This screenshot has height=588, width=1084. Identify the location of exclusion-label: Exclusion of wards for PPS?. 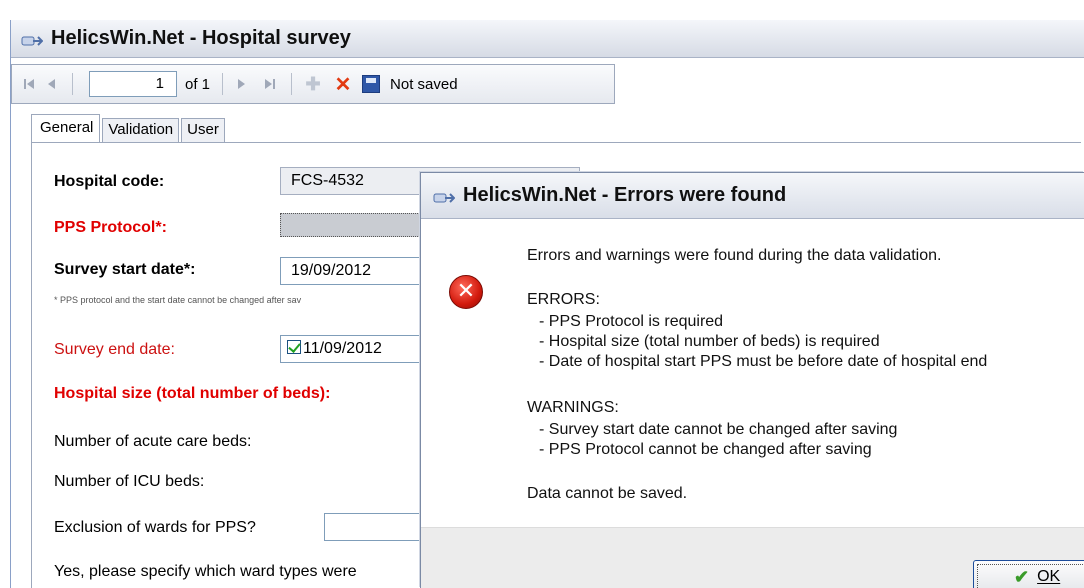
(155, 527).